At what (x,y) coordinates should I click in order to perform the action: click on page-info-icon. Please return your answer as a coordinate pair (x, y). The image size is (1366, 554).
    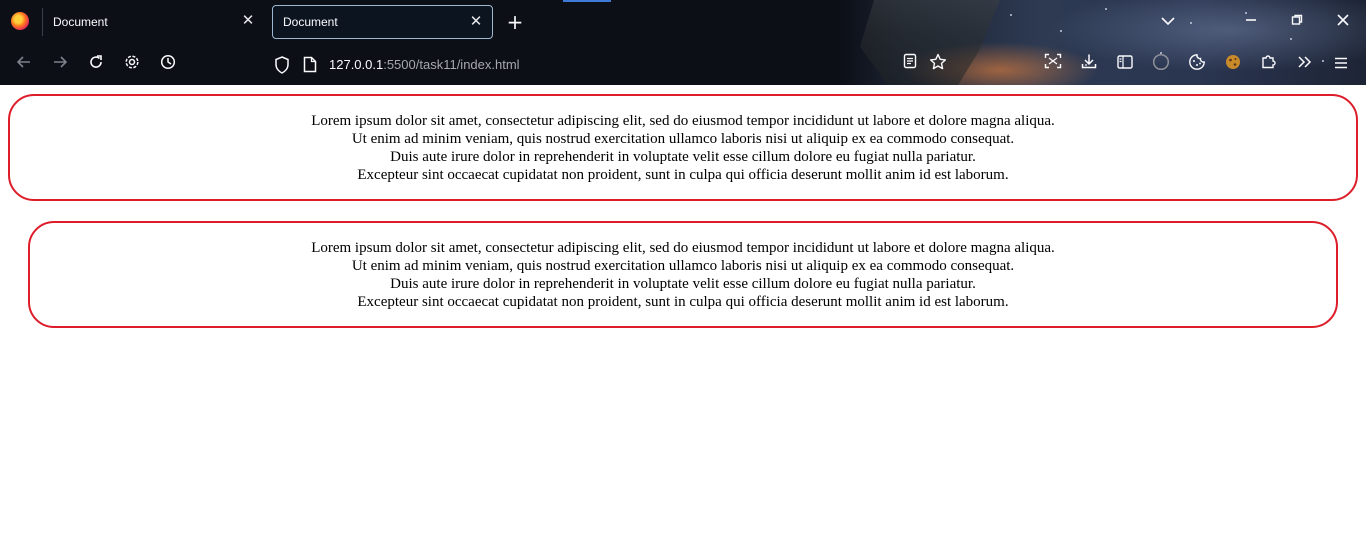
    Looking at the image, I should click on (310, 64).